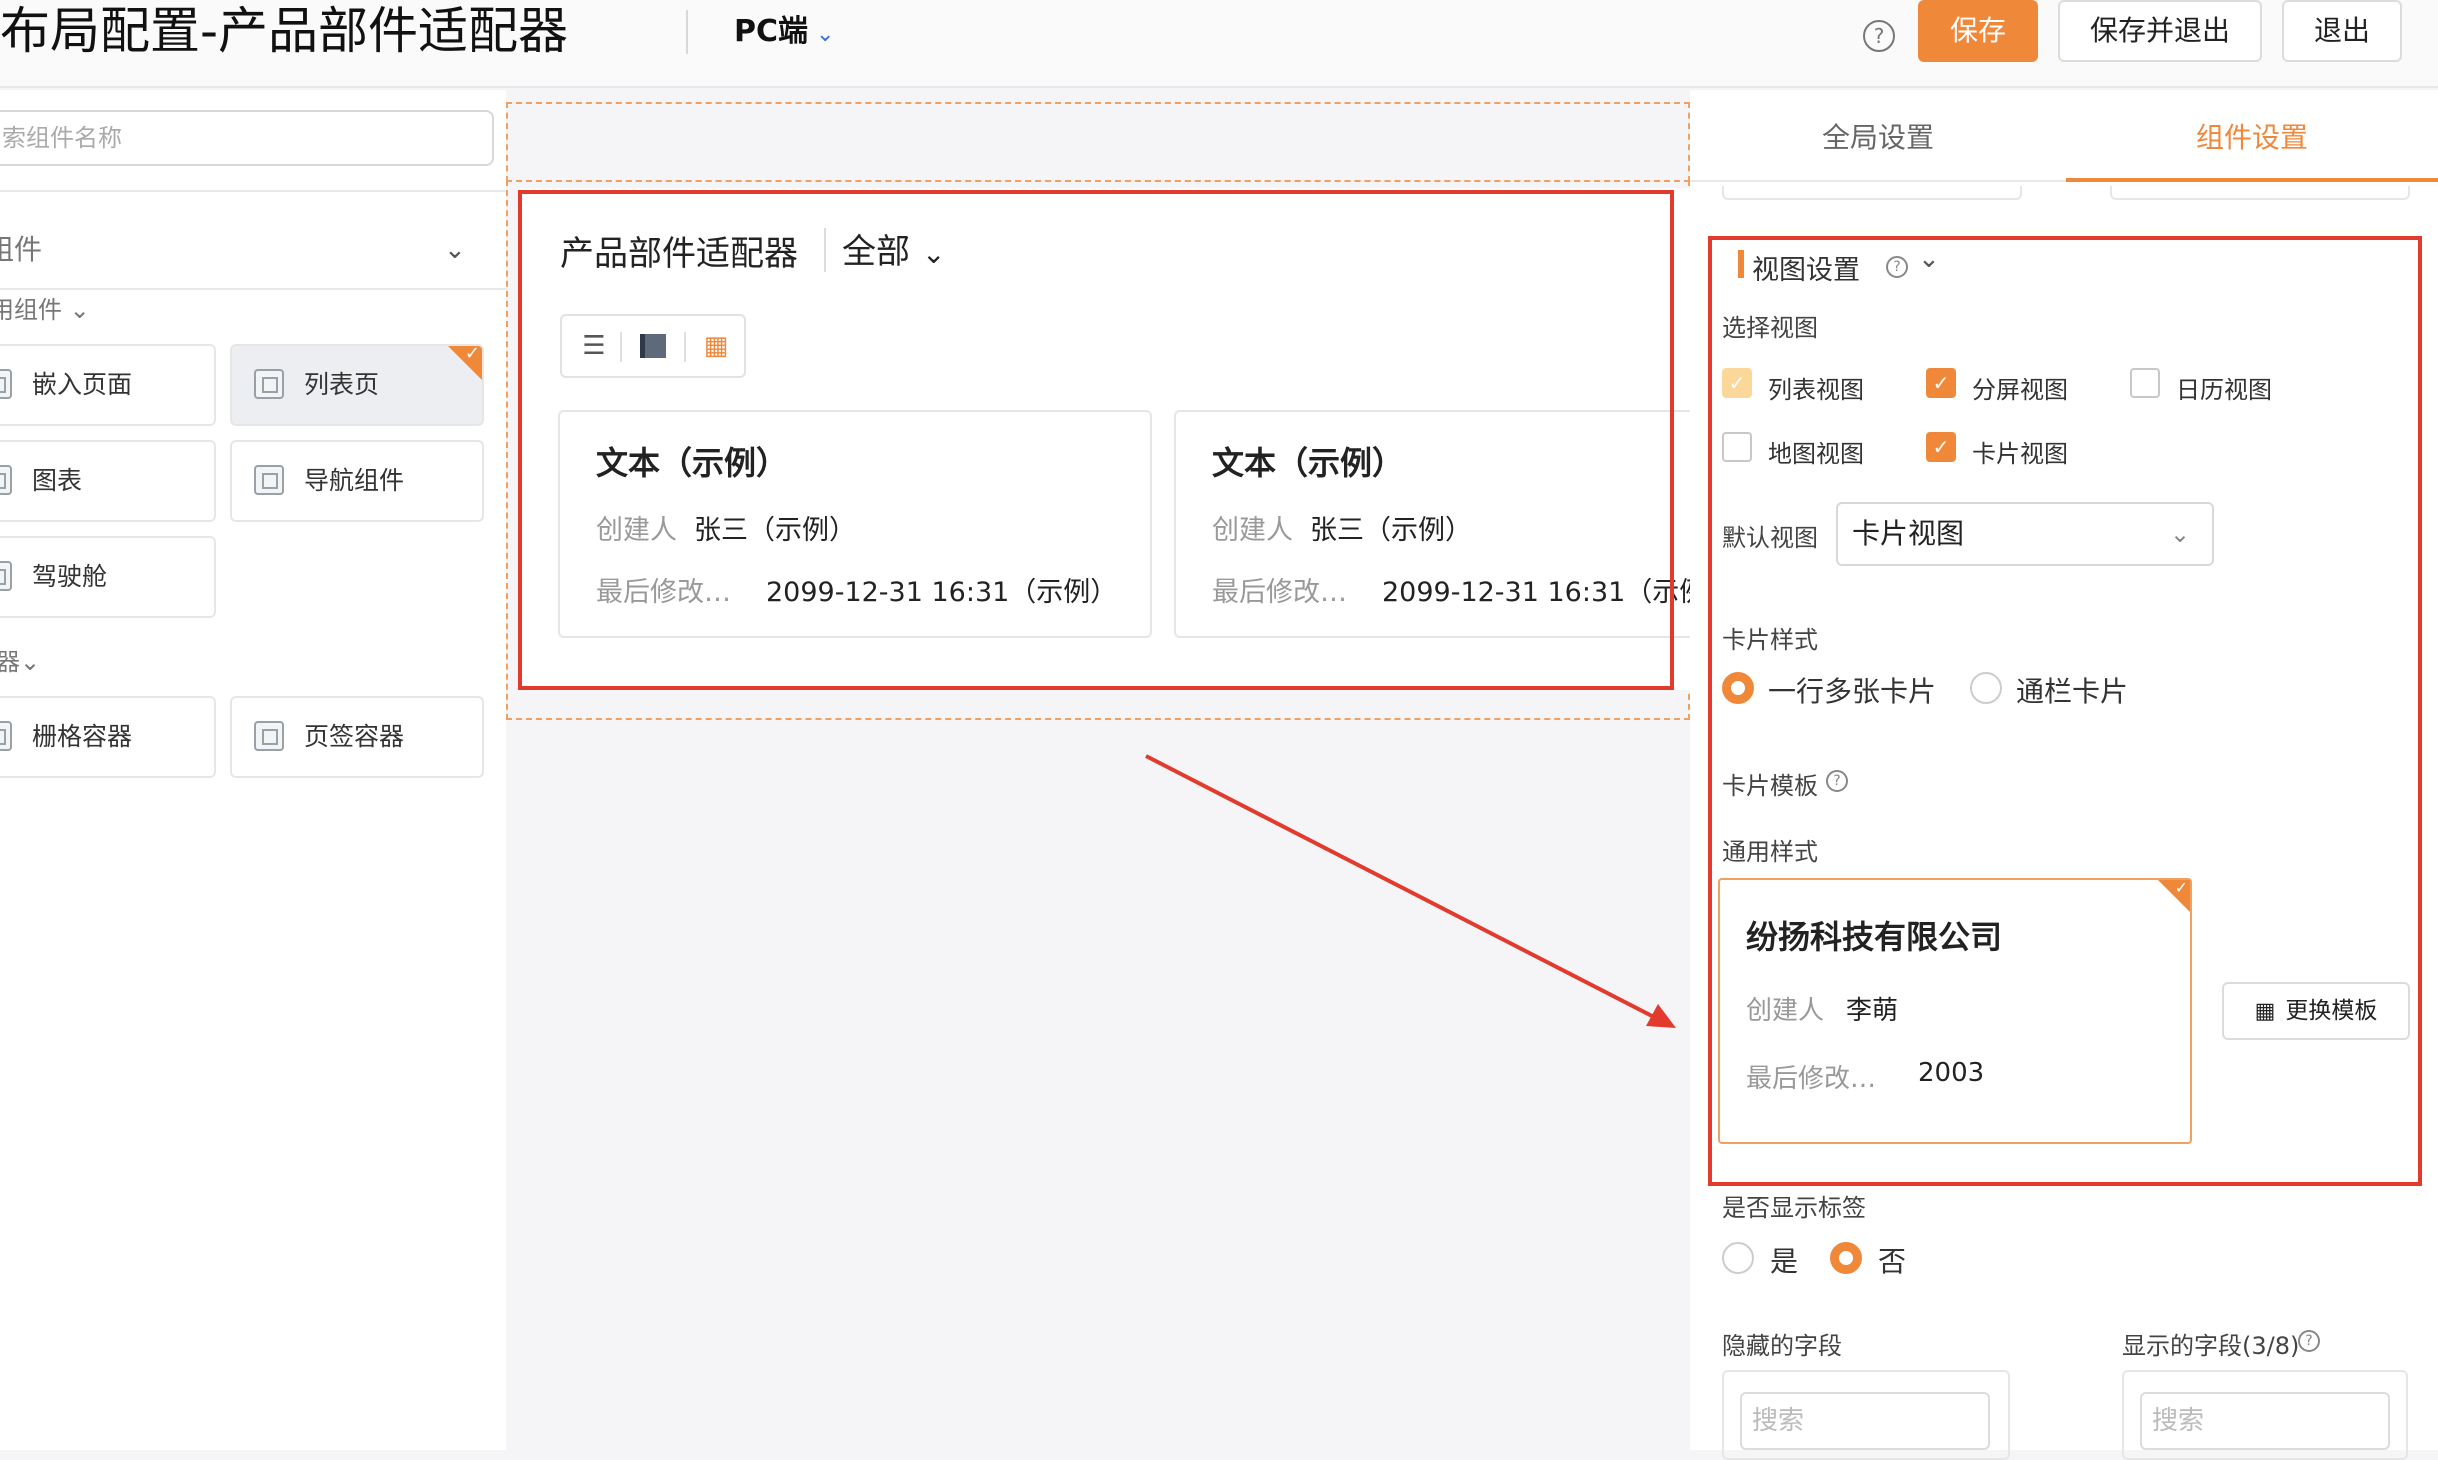  Describe the element at coordinates (1399, 886) in the screenshot. I see `arrow-line` at that location.